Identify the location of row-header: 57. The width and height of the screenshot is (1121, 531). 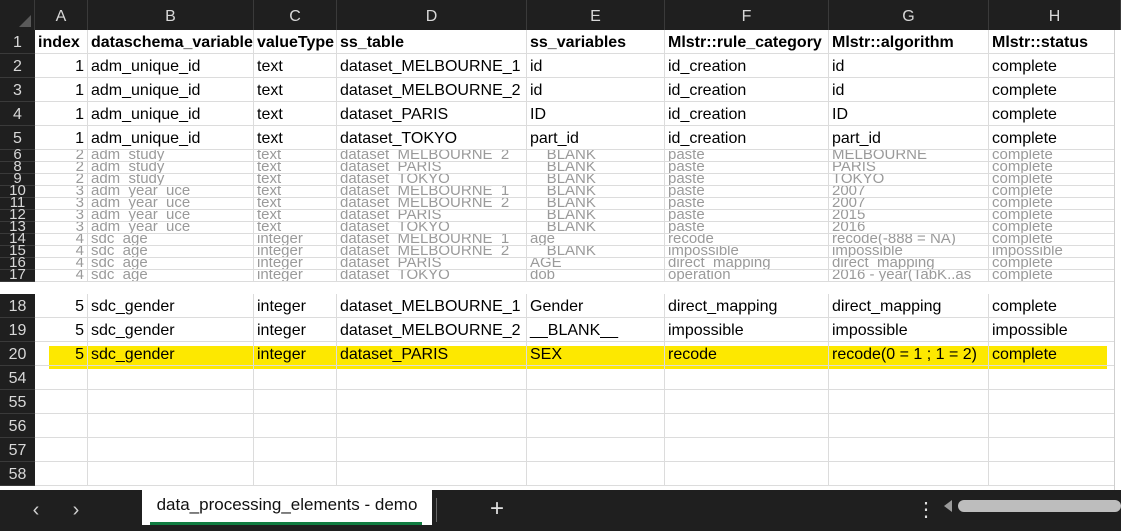
(17, 450).